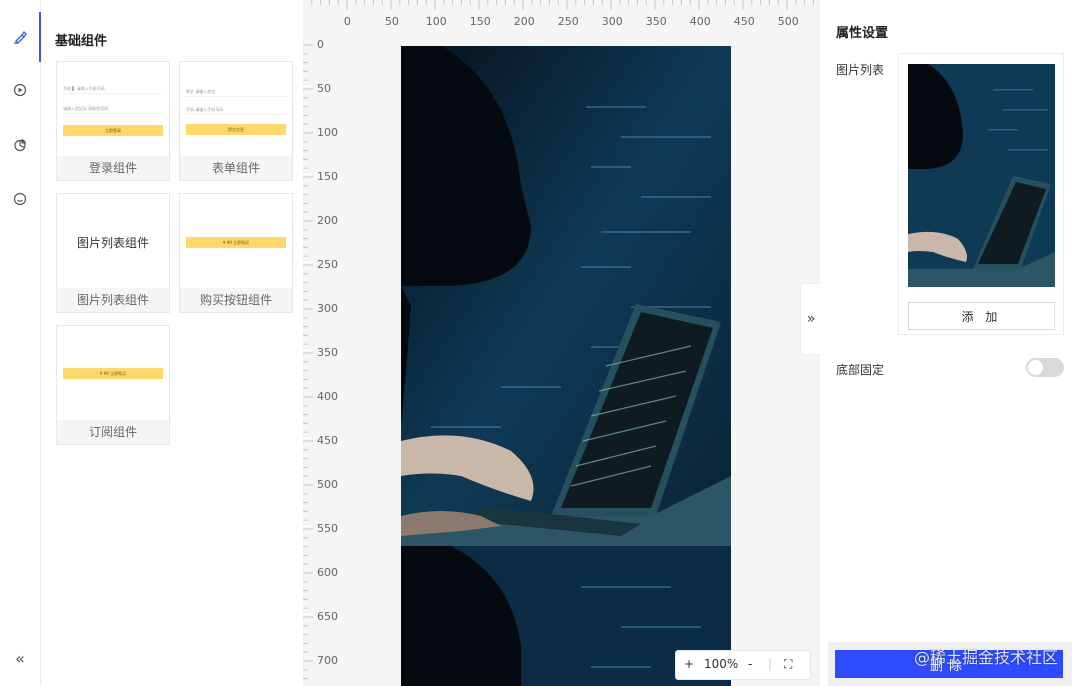  I want to click on zoom-out-button: -, so click(750, 664).